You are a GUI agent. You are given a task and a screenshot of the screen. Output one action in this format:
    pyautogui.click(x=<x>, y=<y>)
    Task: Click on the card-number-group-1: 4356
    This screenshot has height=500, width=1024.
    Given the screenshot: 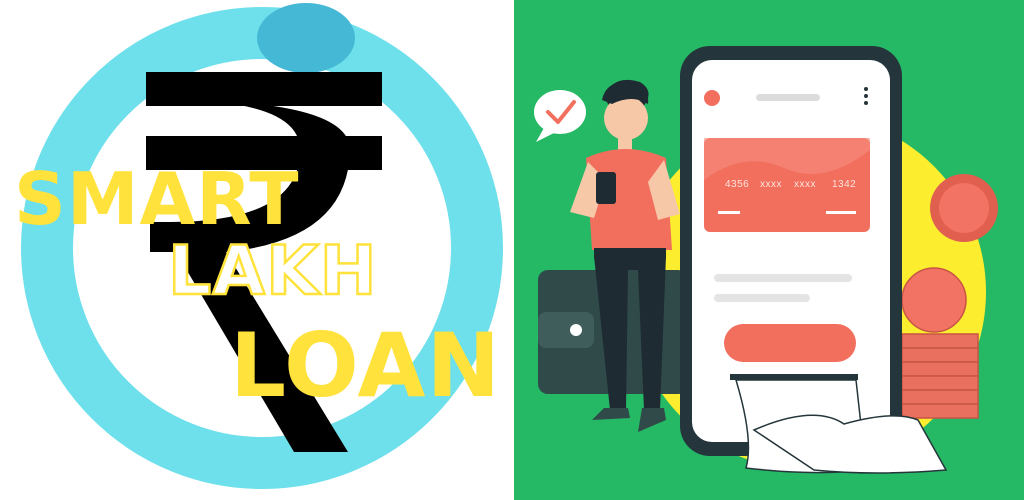 What is the action you would take?
    pyautogui.click(x=737, y=184)
    